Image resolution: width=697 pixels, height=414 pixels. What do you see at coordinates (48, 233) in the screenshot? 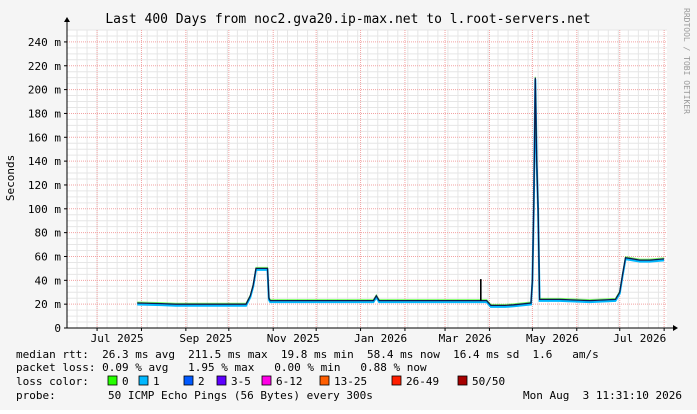
I see `y-tick-label: 80 m` at bounding box center [48, 233].